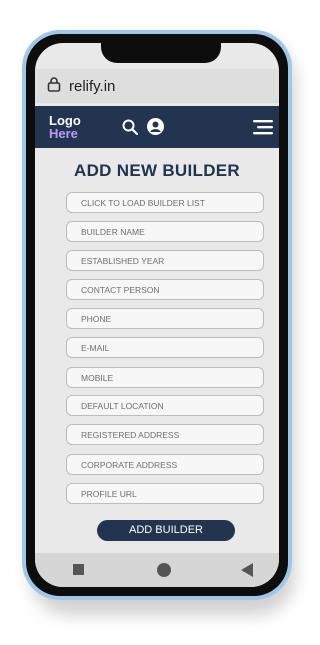 The width and height of the screenshot is (320, 645). Describe the element at coordinates (165, 464) in the screenshot. I see `corporate-address-field` at that location.